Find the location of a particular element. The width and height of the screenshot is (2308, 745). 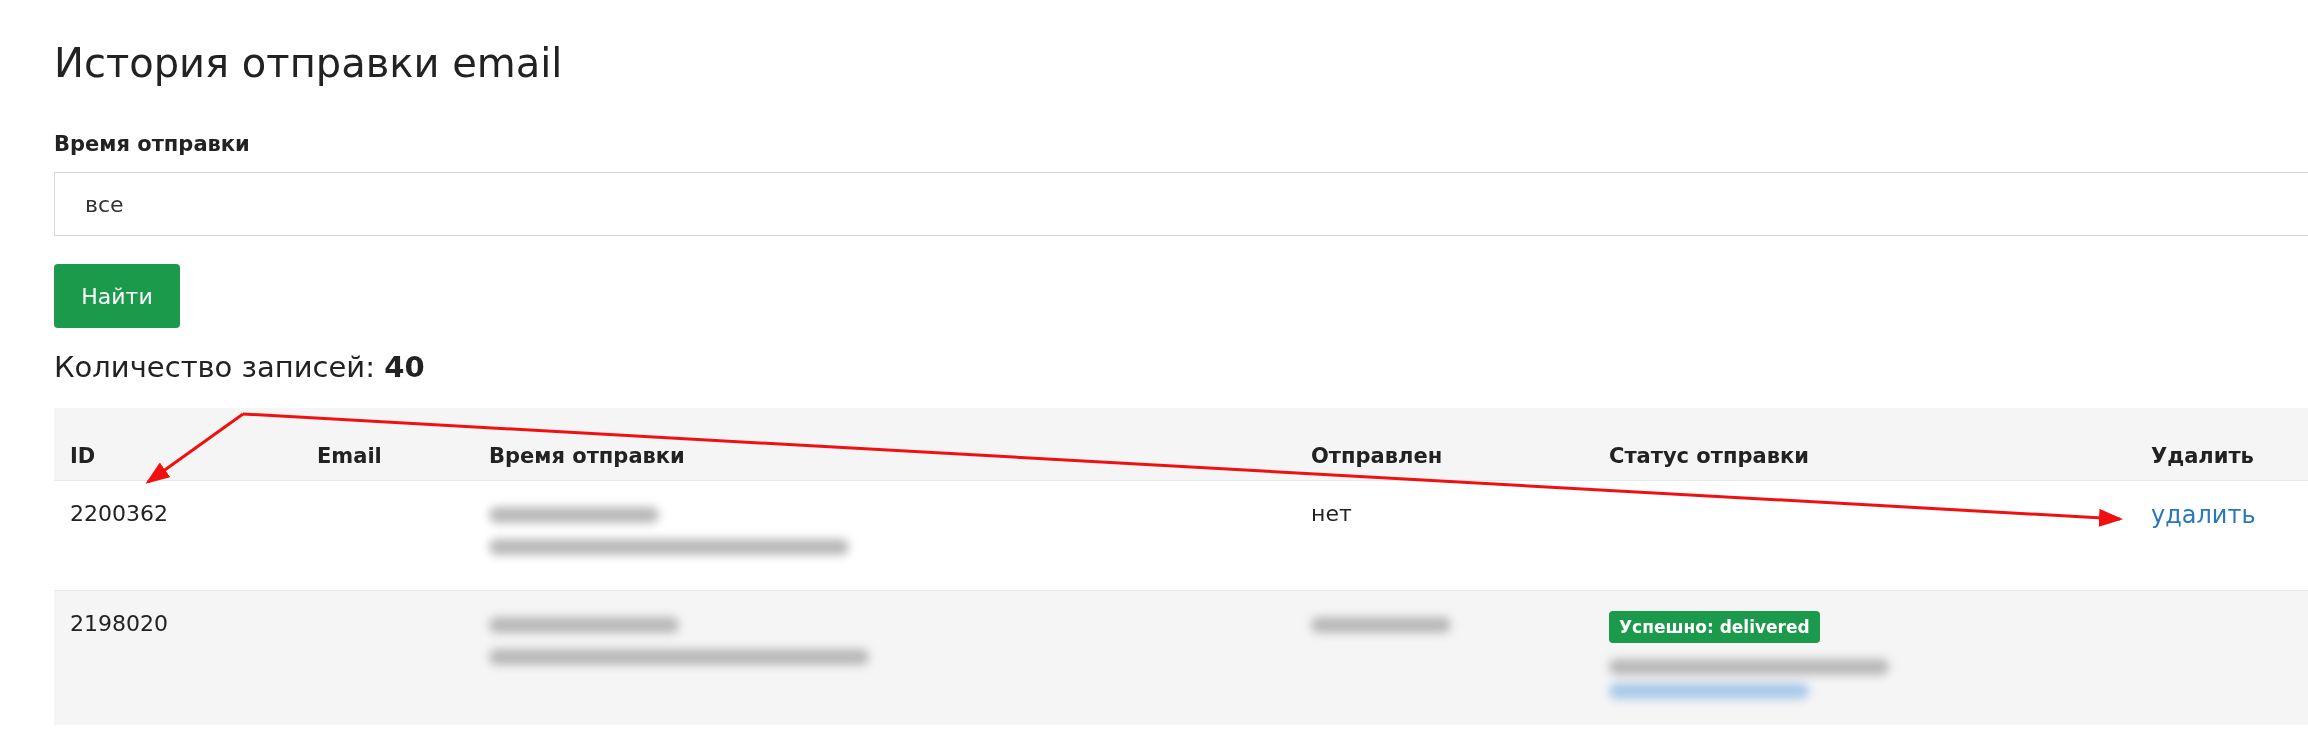

delete-link: удалить is located at coordinates (2203, 514).